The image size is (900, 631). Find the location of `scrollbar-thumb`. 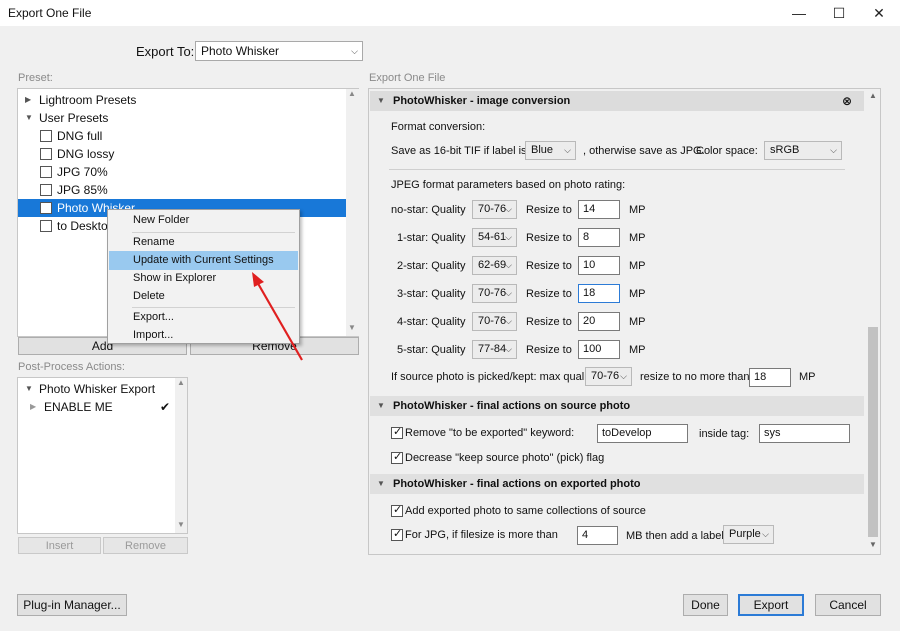

scrollbar-thumb is located at coordinates (873, 432).